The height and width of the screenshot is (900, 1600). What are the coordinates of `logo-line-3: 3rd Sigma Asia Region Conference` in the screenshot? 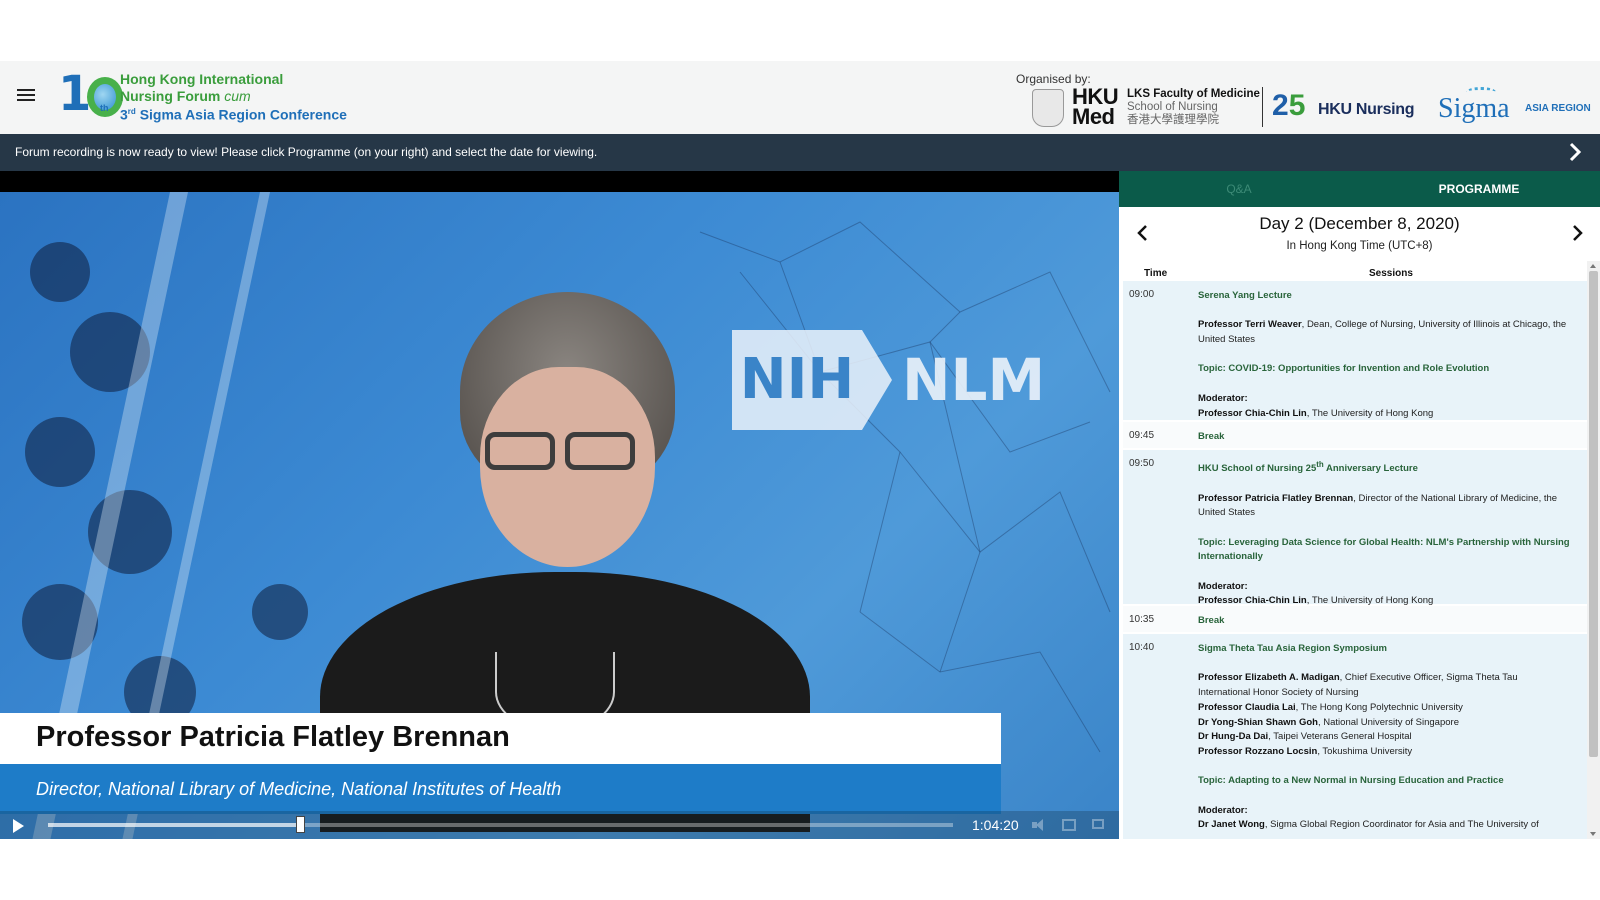 It's located at (233, 113).